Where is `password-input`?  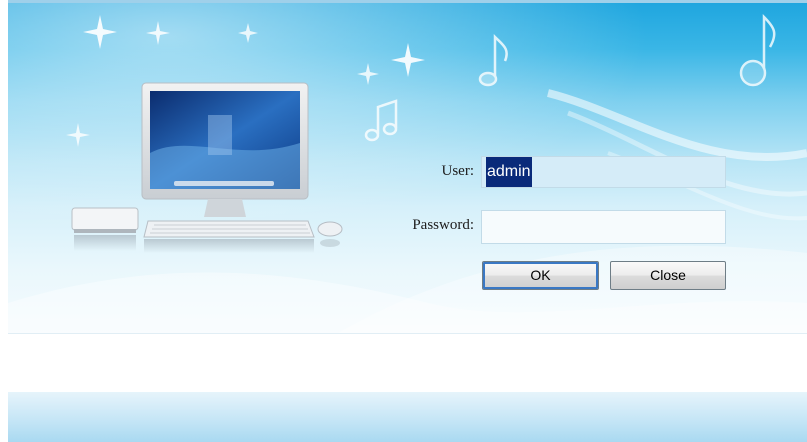
password-input is located at coordinates (603, 227).